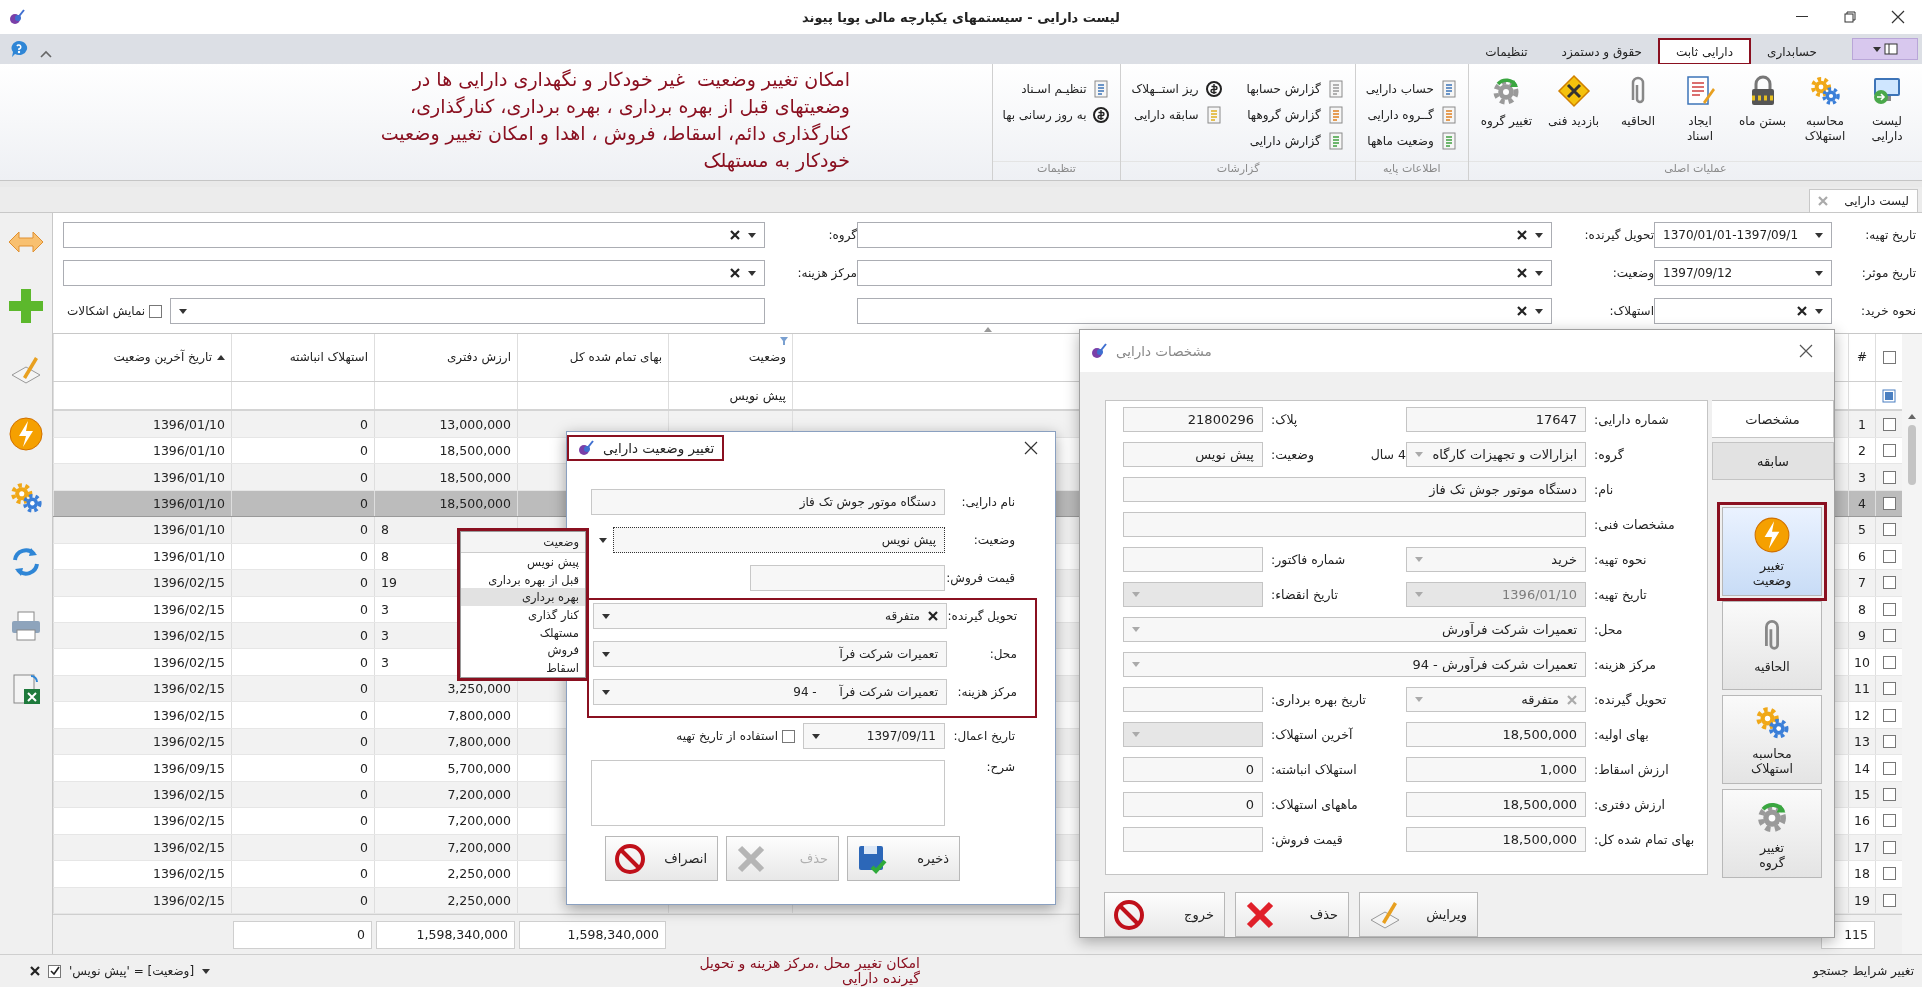 This screenshot has width=1922, height=987. What do you see at coordinates (1638, 101) in the screenshot?
I see `ribbon-button: الحاقیه` at bounding box center [1638, 101].